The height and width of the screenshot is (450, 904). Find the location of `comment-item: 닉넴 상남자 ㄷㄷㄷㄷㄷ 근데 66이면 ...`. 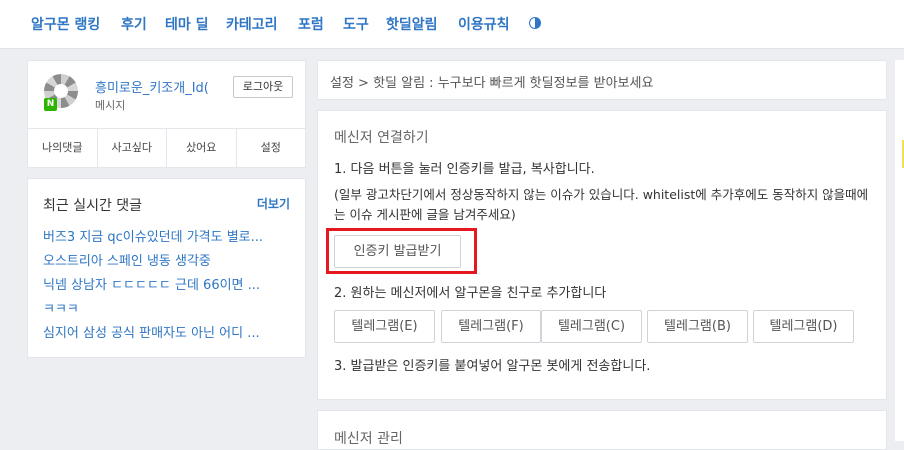

comment-item: 닉넴 상남자 ㄷㄷㄷㄷㄷ 근데 66이면 ... is located at coordinates (168, 283).